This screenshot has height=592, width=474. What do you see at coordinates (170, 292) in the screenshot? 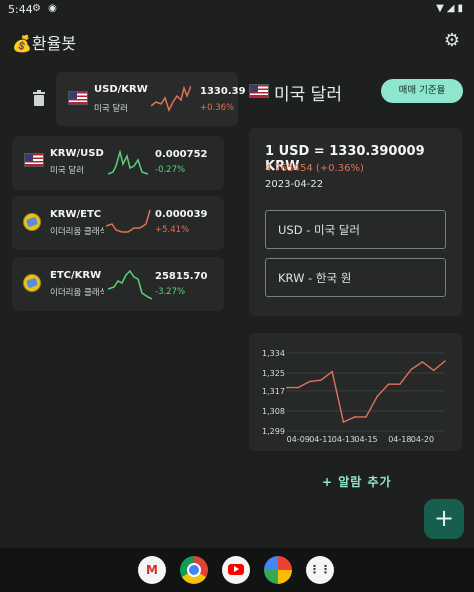
I see `rate-change: -3.27%` at bounding box center [170, 292].